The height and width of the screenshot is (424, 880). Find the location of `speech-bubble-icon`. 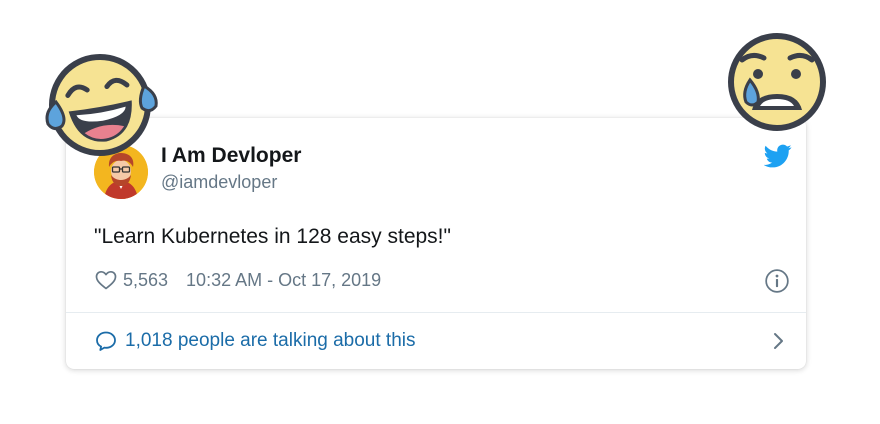

speech-bubble-icon is located at coordinates (106, 341).